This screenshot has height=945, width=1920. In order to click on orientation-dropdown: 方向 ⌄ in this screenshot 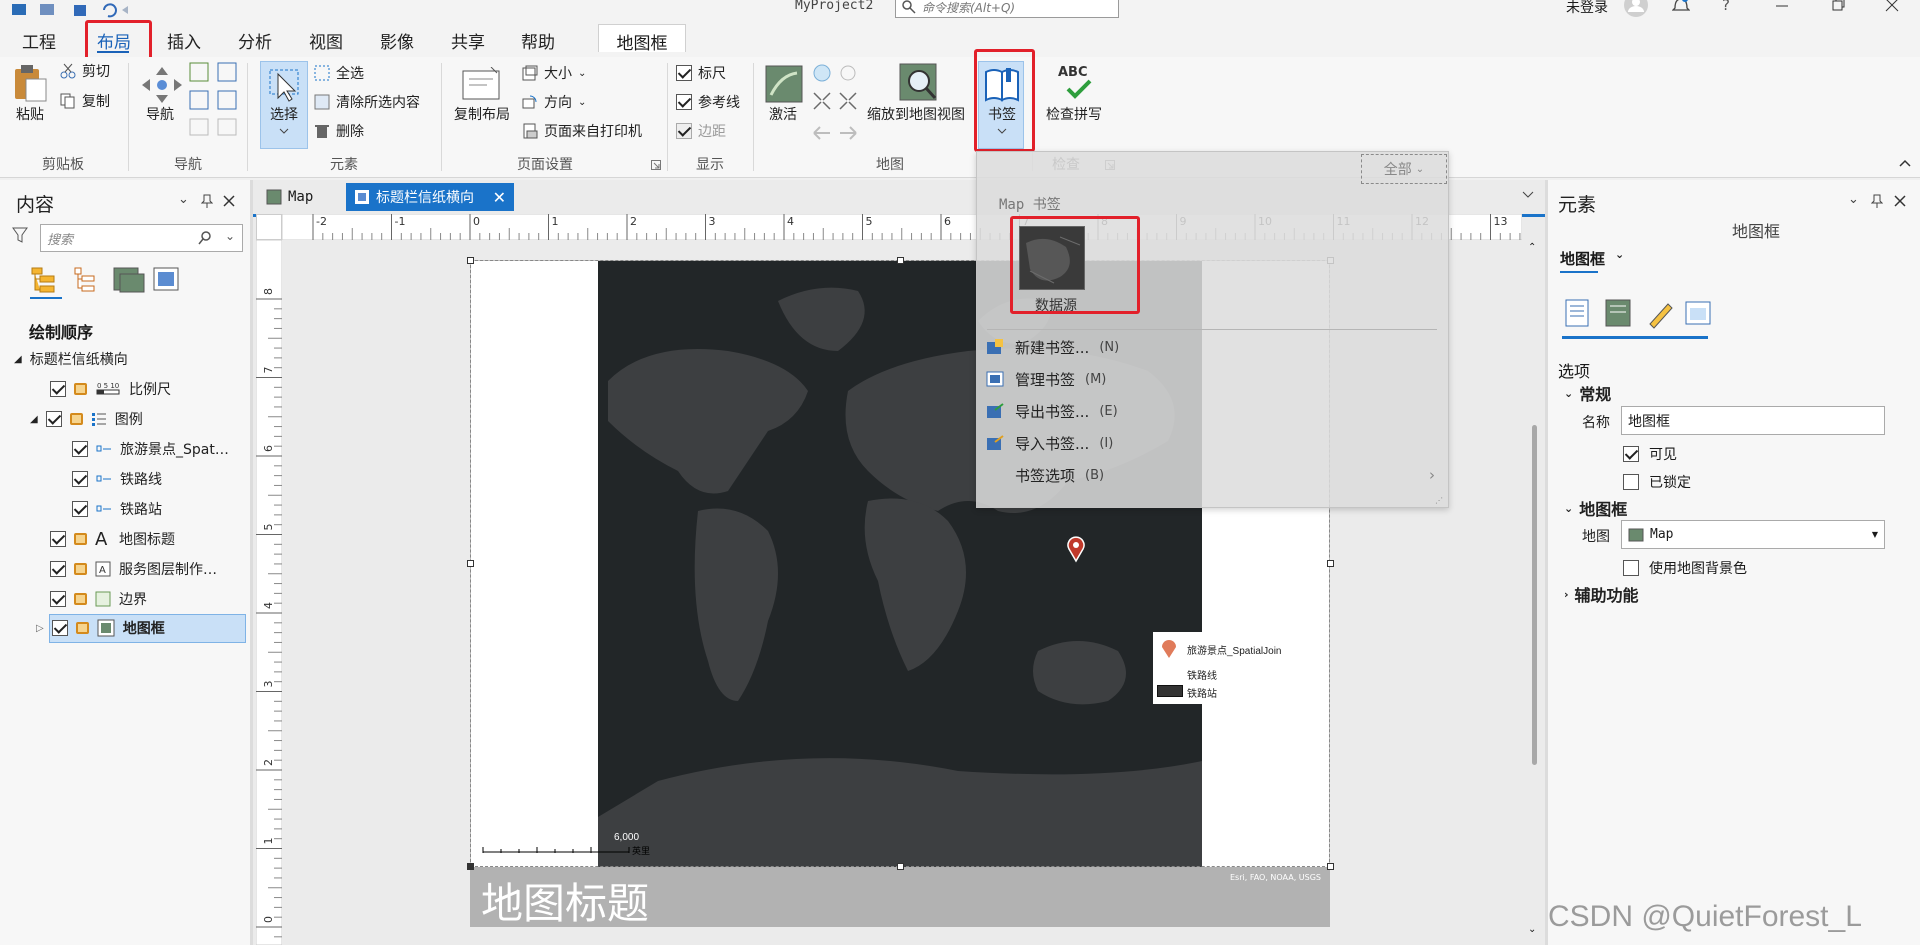, I will do `click(554, 102)`.